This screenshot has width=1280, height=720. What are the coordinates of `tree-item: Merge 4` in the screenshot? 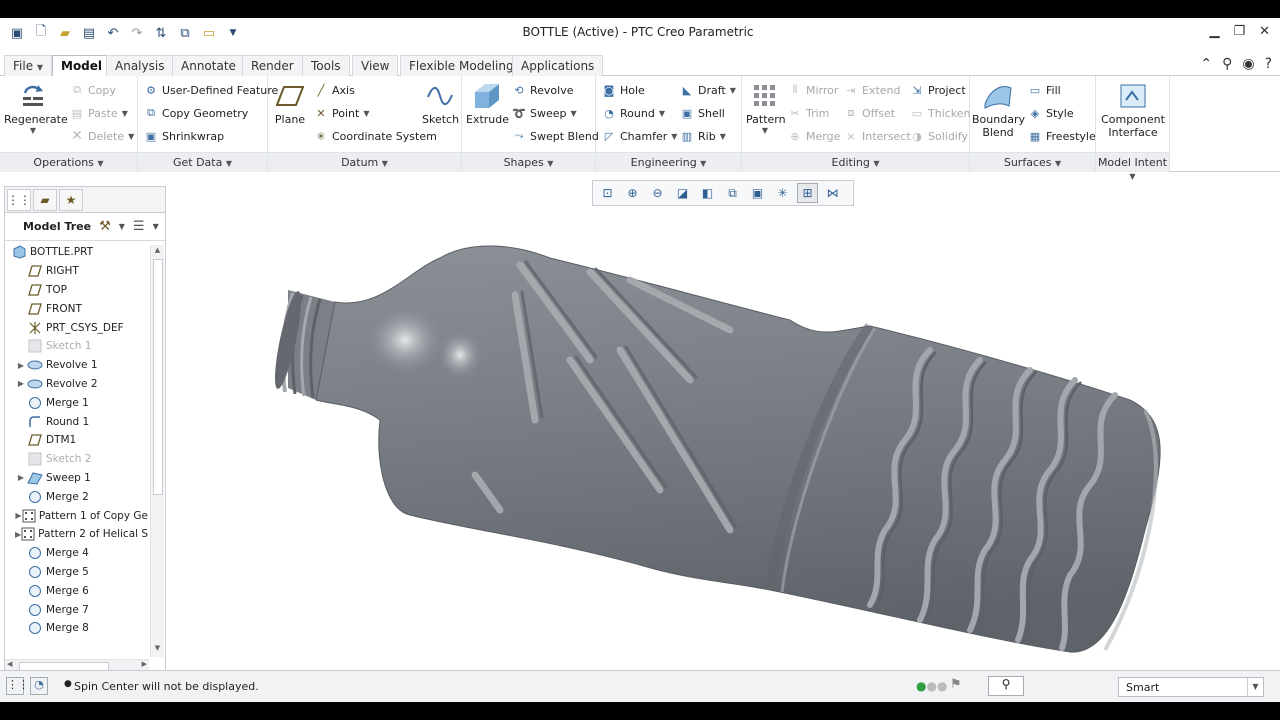 It's located at (76, 553).